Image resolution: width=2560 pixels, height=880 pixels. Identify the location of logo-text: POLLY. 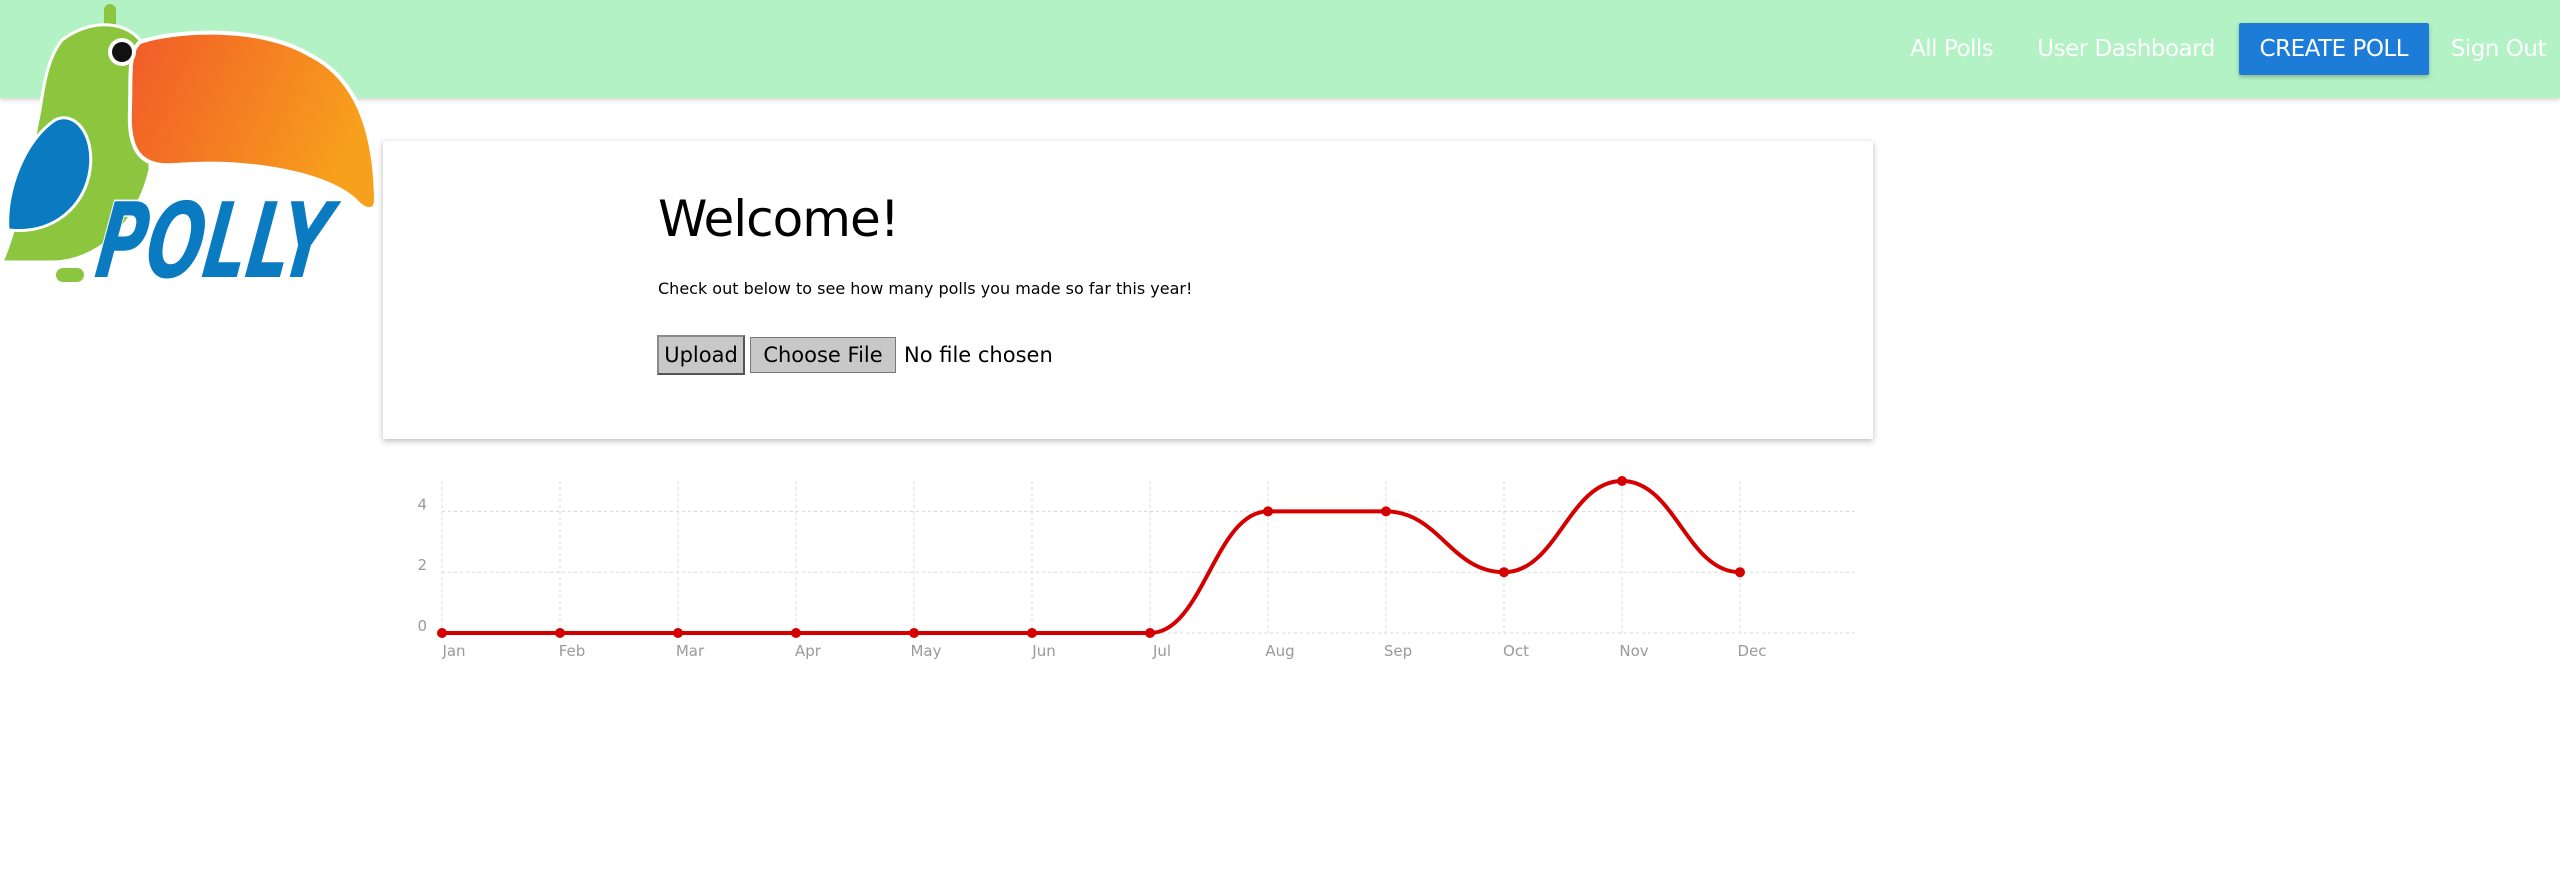
(217, 235).